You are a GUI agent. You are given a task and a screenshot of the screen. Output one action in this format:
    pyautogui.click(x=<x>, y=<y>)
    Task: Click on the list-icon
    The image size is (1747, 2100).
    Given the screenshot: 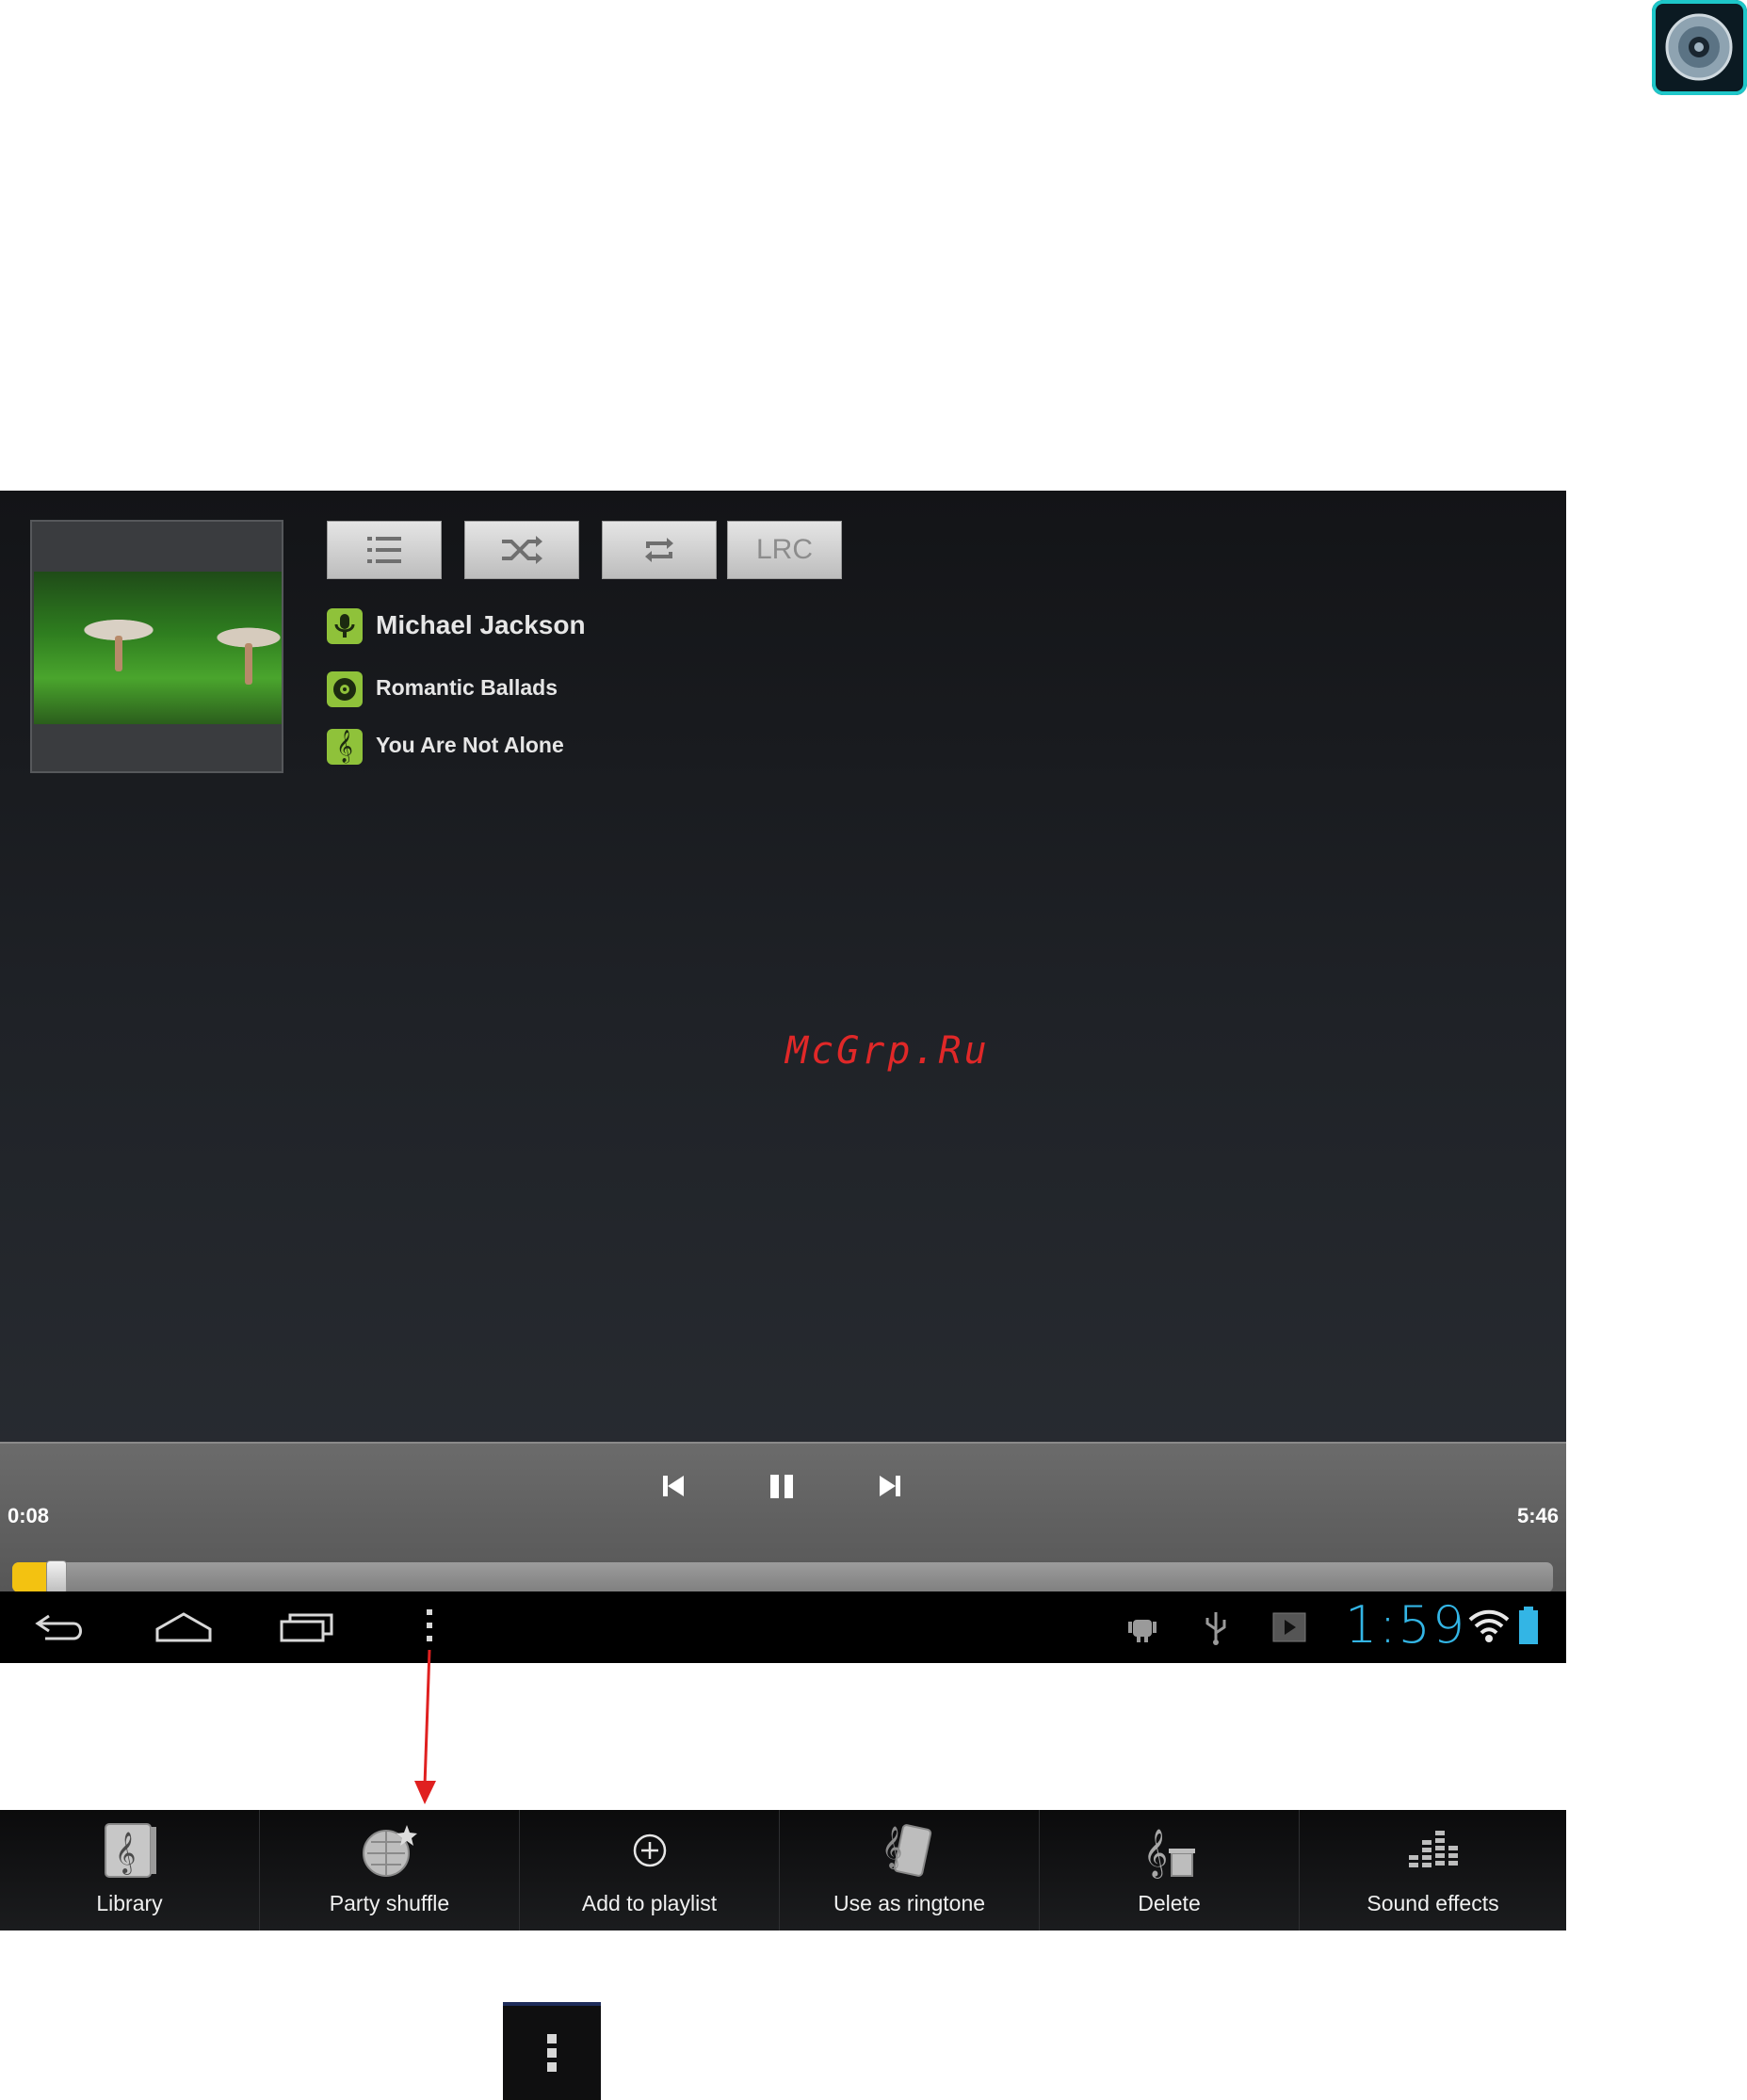 What is the action you would take?
    pyautogui.click(x=384, y=550)
    